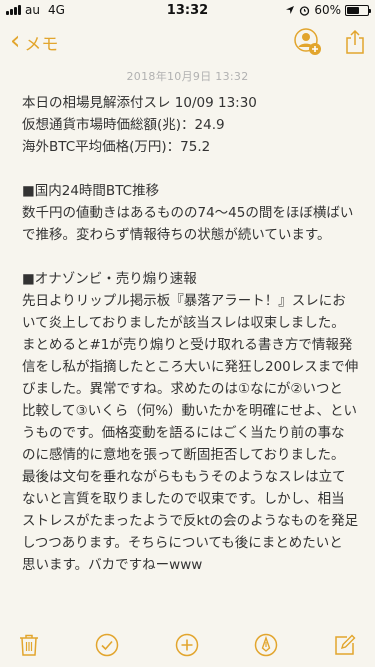 This screenshot has width=375, height=667. Describe the element at coordinates (123, 125) in the screenshot. I see `note-line: 仮想通貨市場時価総額(兆)：24.9` at that location.